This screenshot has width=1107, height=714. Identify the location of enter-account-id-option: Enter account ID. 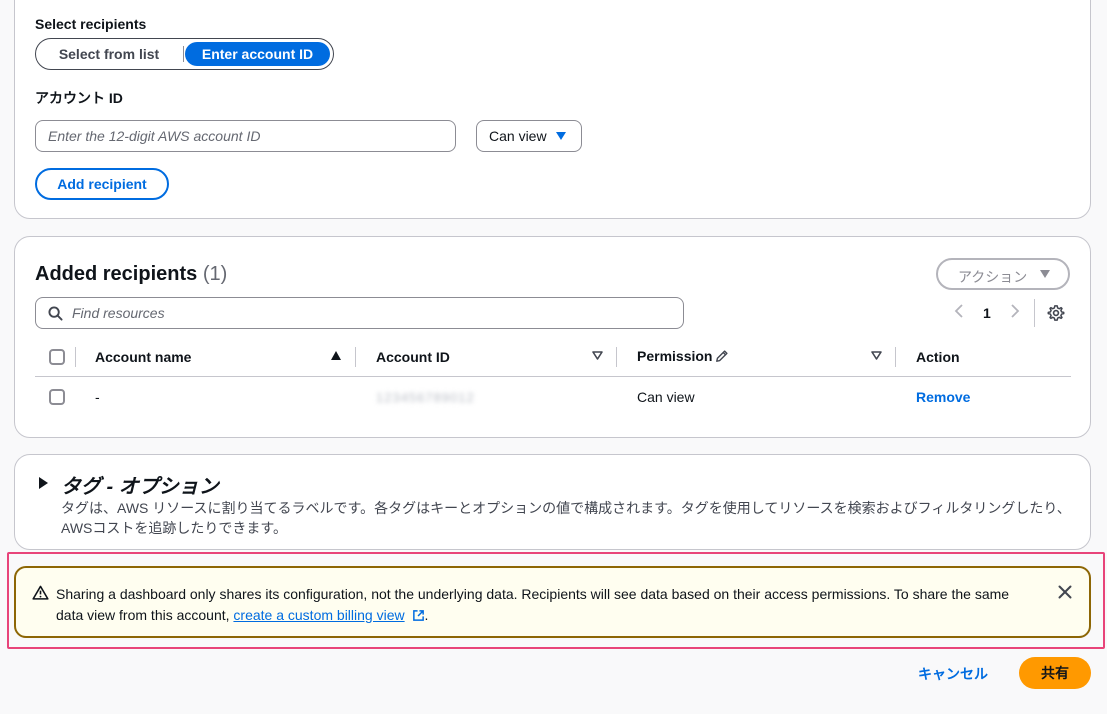
(257, 54).